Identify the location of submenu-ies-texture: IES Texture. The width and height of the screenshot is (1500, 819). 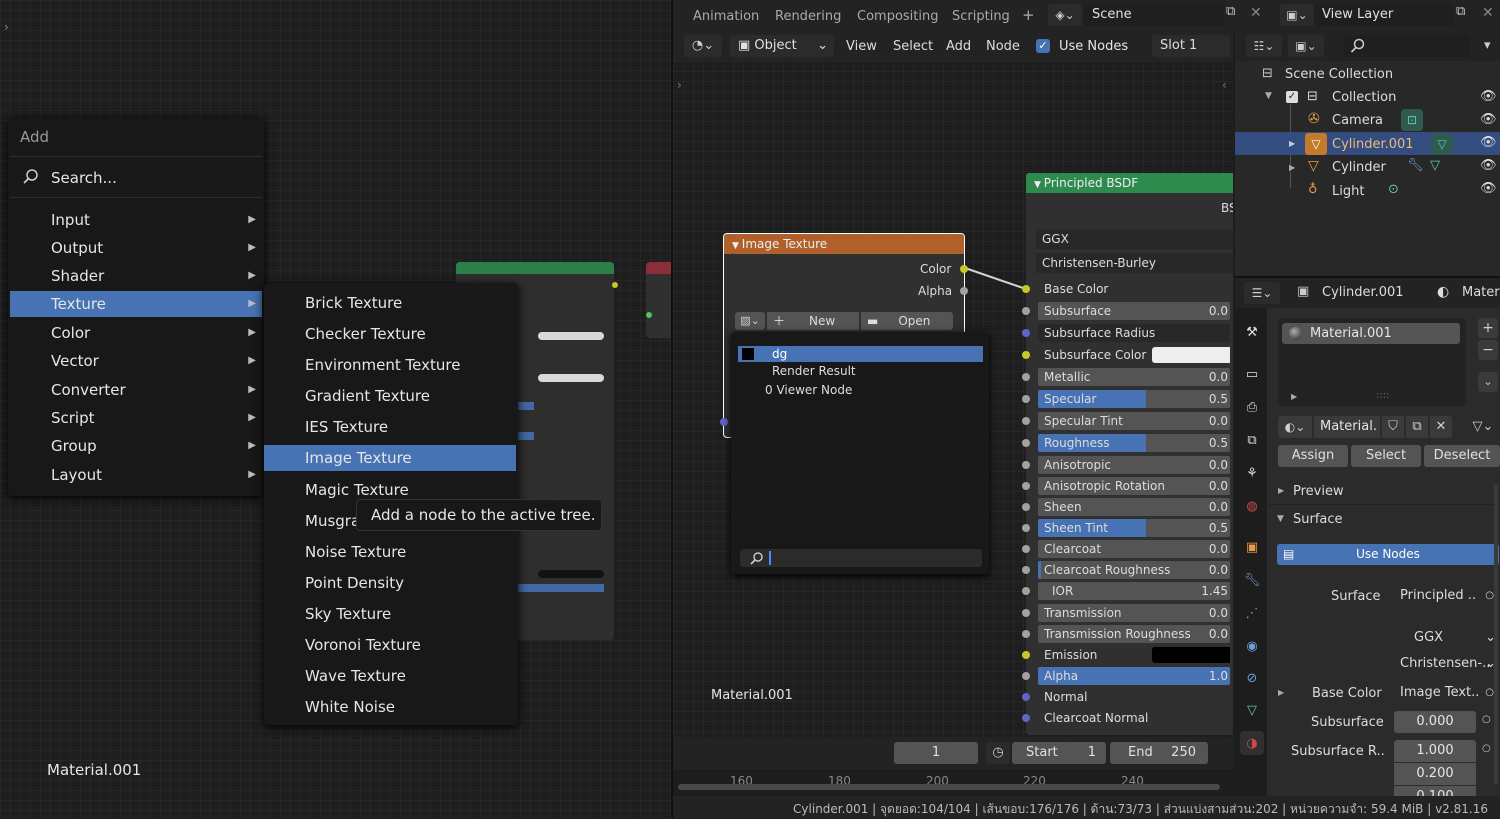
(390, 427).